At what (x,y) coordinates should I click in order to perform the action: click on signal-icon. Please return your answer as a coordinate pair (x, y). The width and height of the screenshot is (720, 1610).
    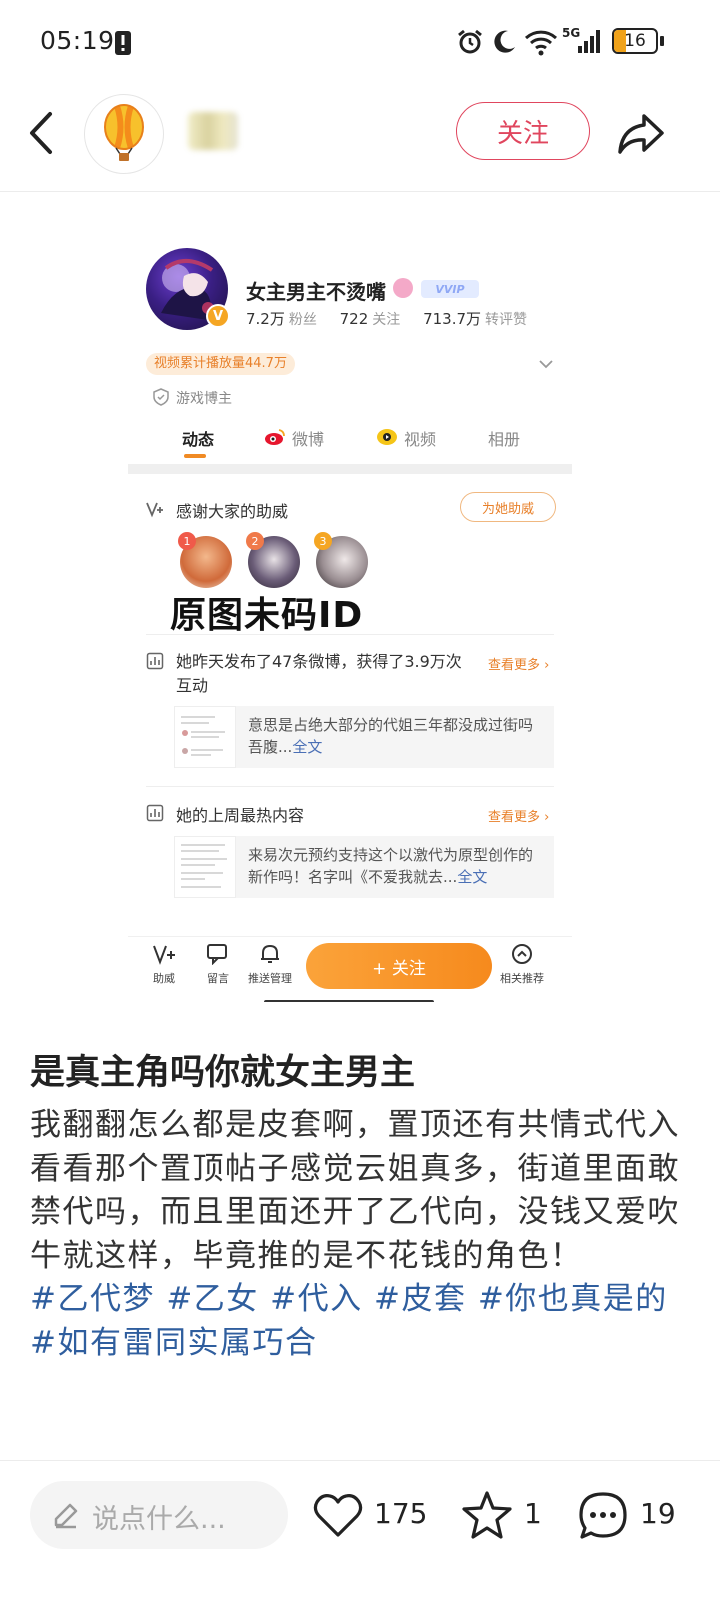
    Looking at the image, I should click on (589, 41).